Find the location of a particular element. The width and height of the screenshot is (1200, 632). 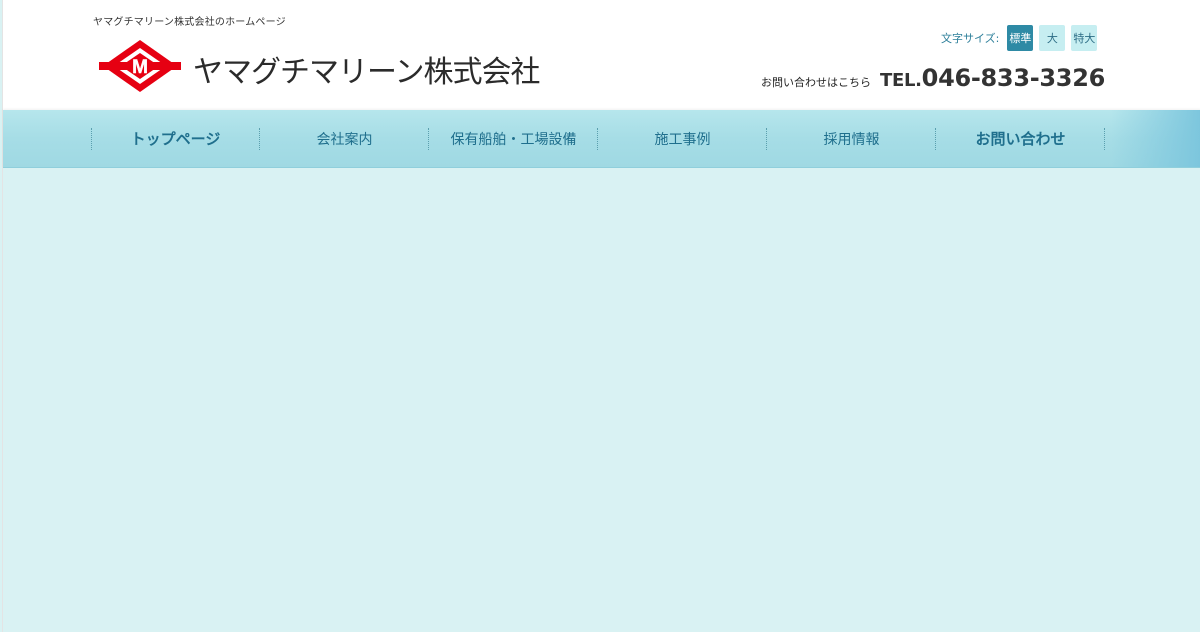

logo-mark-icon: M is located at coordinates (140, 66).